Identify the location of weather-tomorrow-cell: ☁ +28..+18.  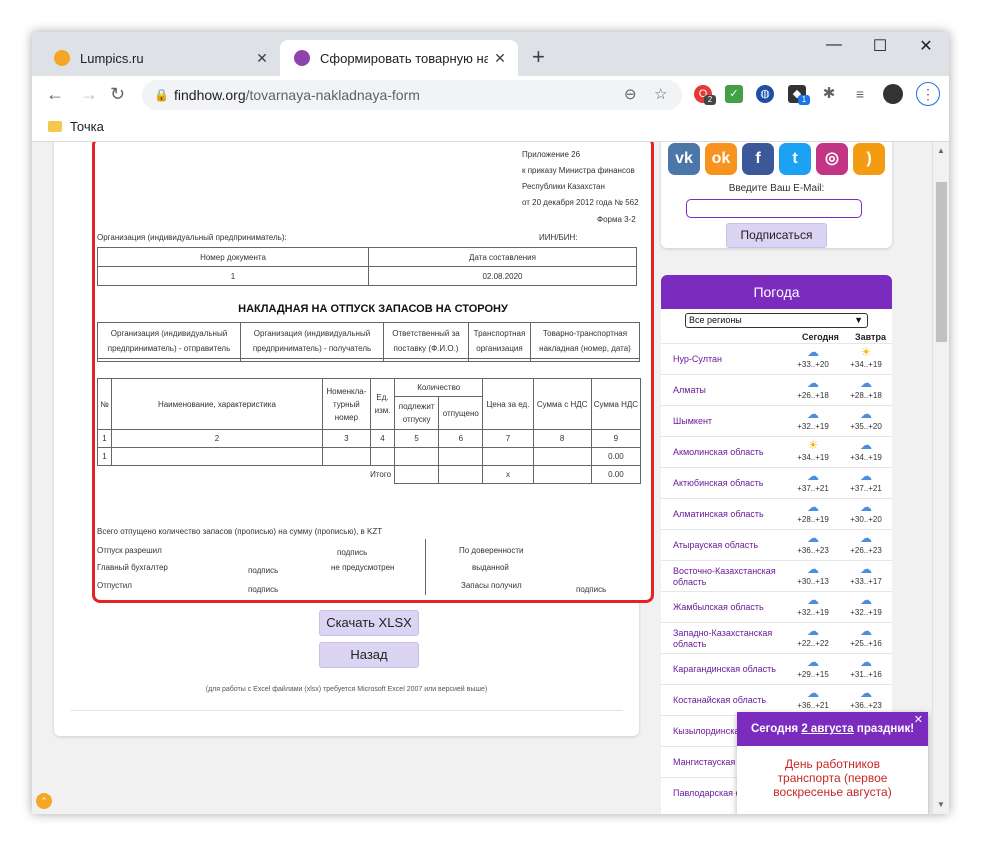
(866, 391).